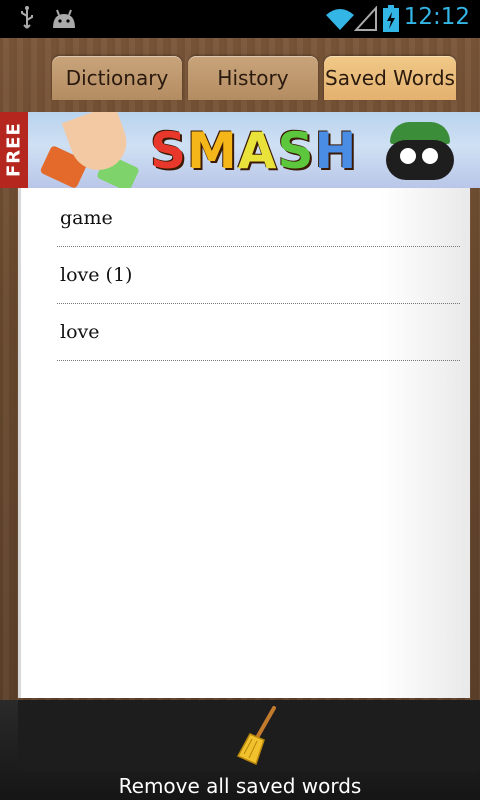 The image size is (480, 800). I want to click on tab-saved-words: Saved Words, so click(390, 78).